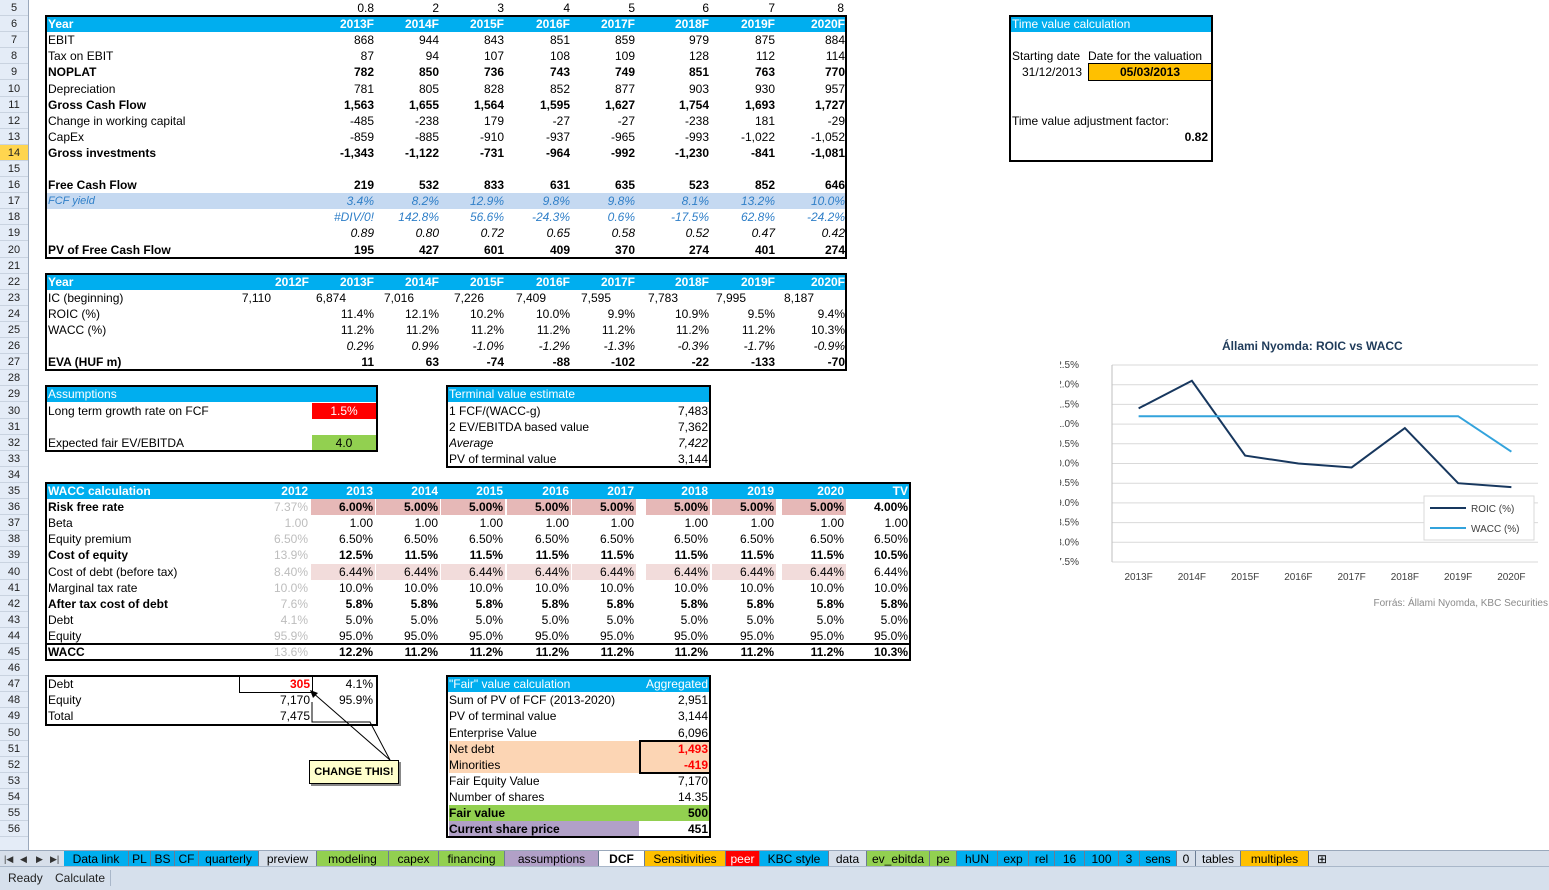 This screenshot has width=1549, height=890. I want to click on eva-ic-cell: 7,016, so click(382, 298).